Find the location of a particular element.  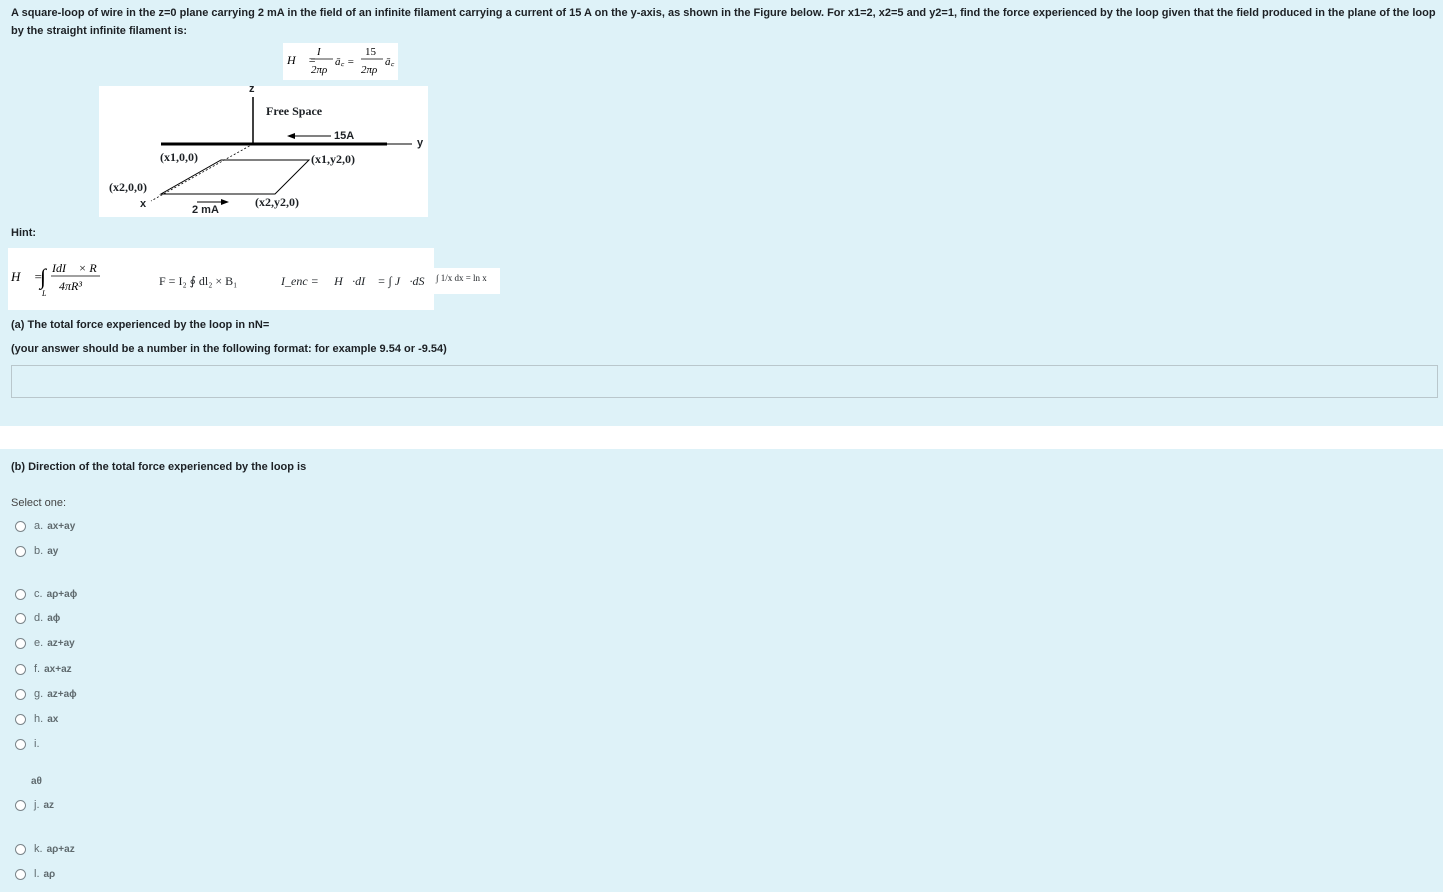

option-l: l. aρ is located at coordinates (35, 874).